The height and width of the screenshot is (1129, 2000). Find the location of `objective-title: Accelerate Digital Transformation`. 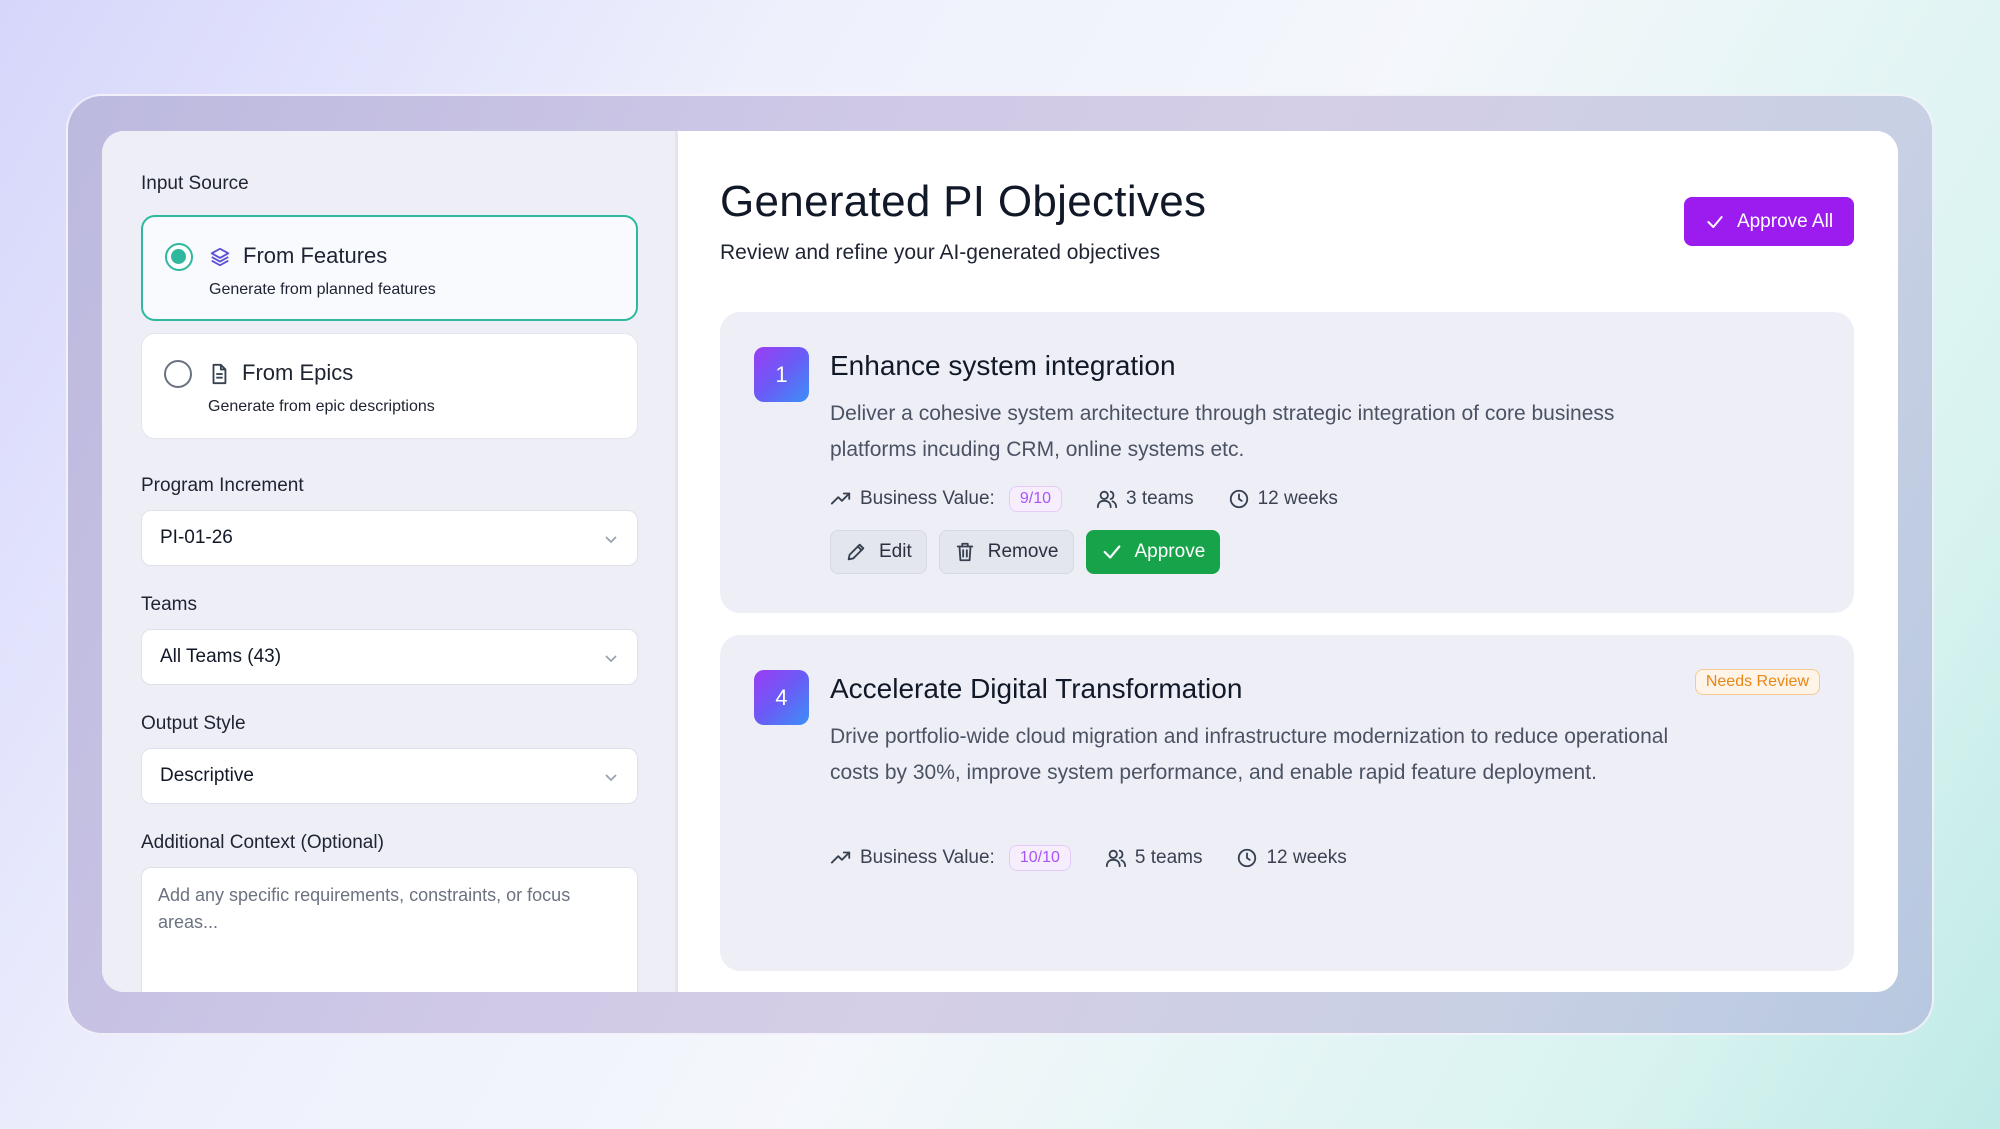

objective-title: Accelerate Digital Transformation is located at coordinates (1036, 688).